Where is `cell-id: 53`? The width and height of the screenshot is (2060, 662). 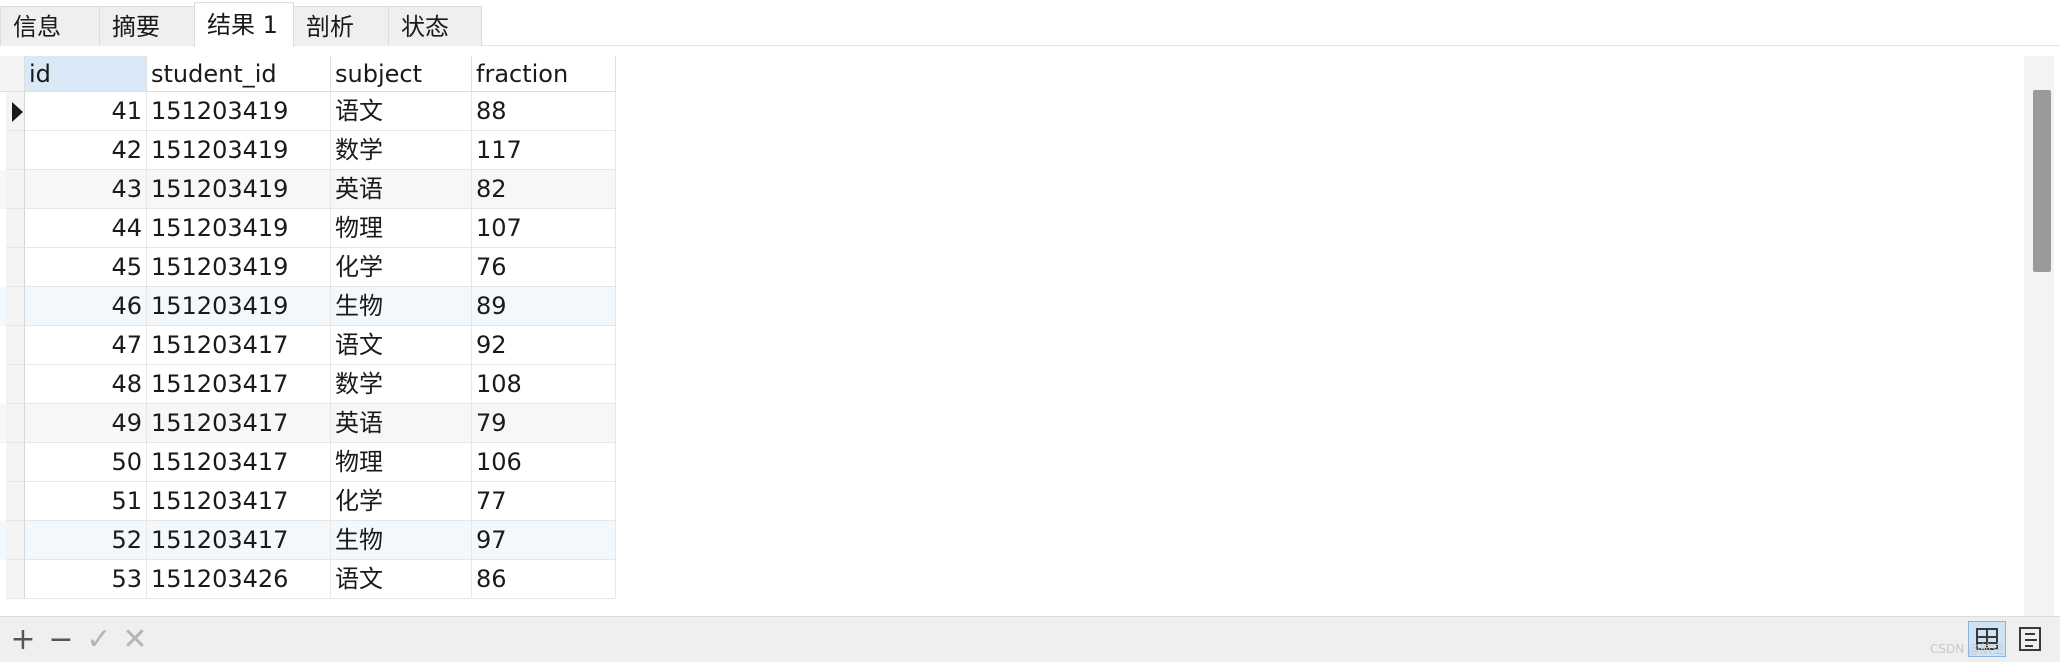 cell-id: 53 is located at coordinates (86, 579).